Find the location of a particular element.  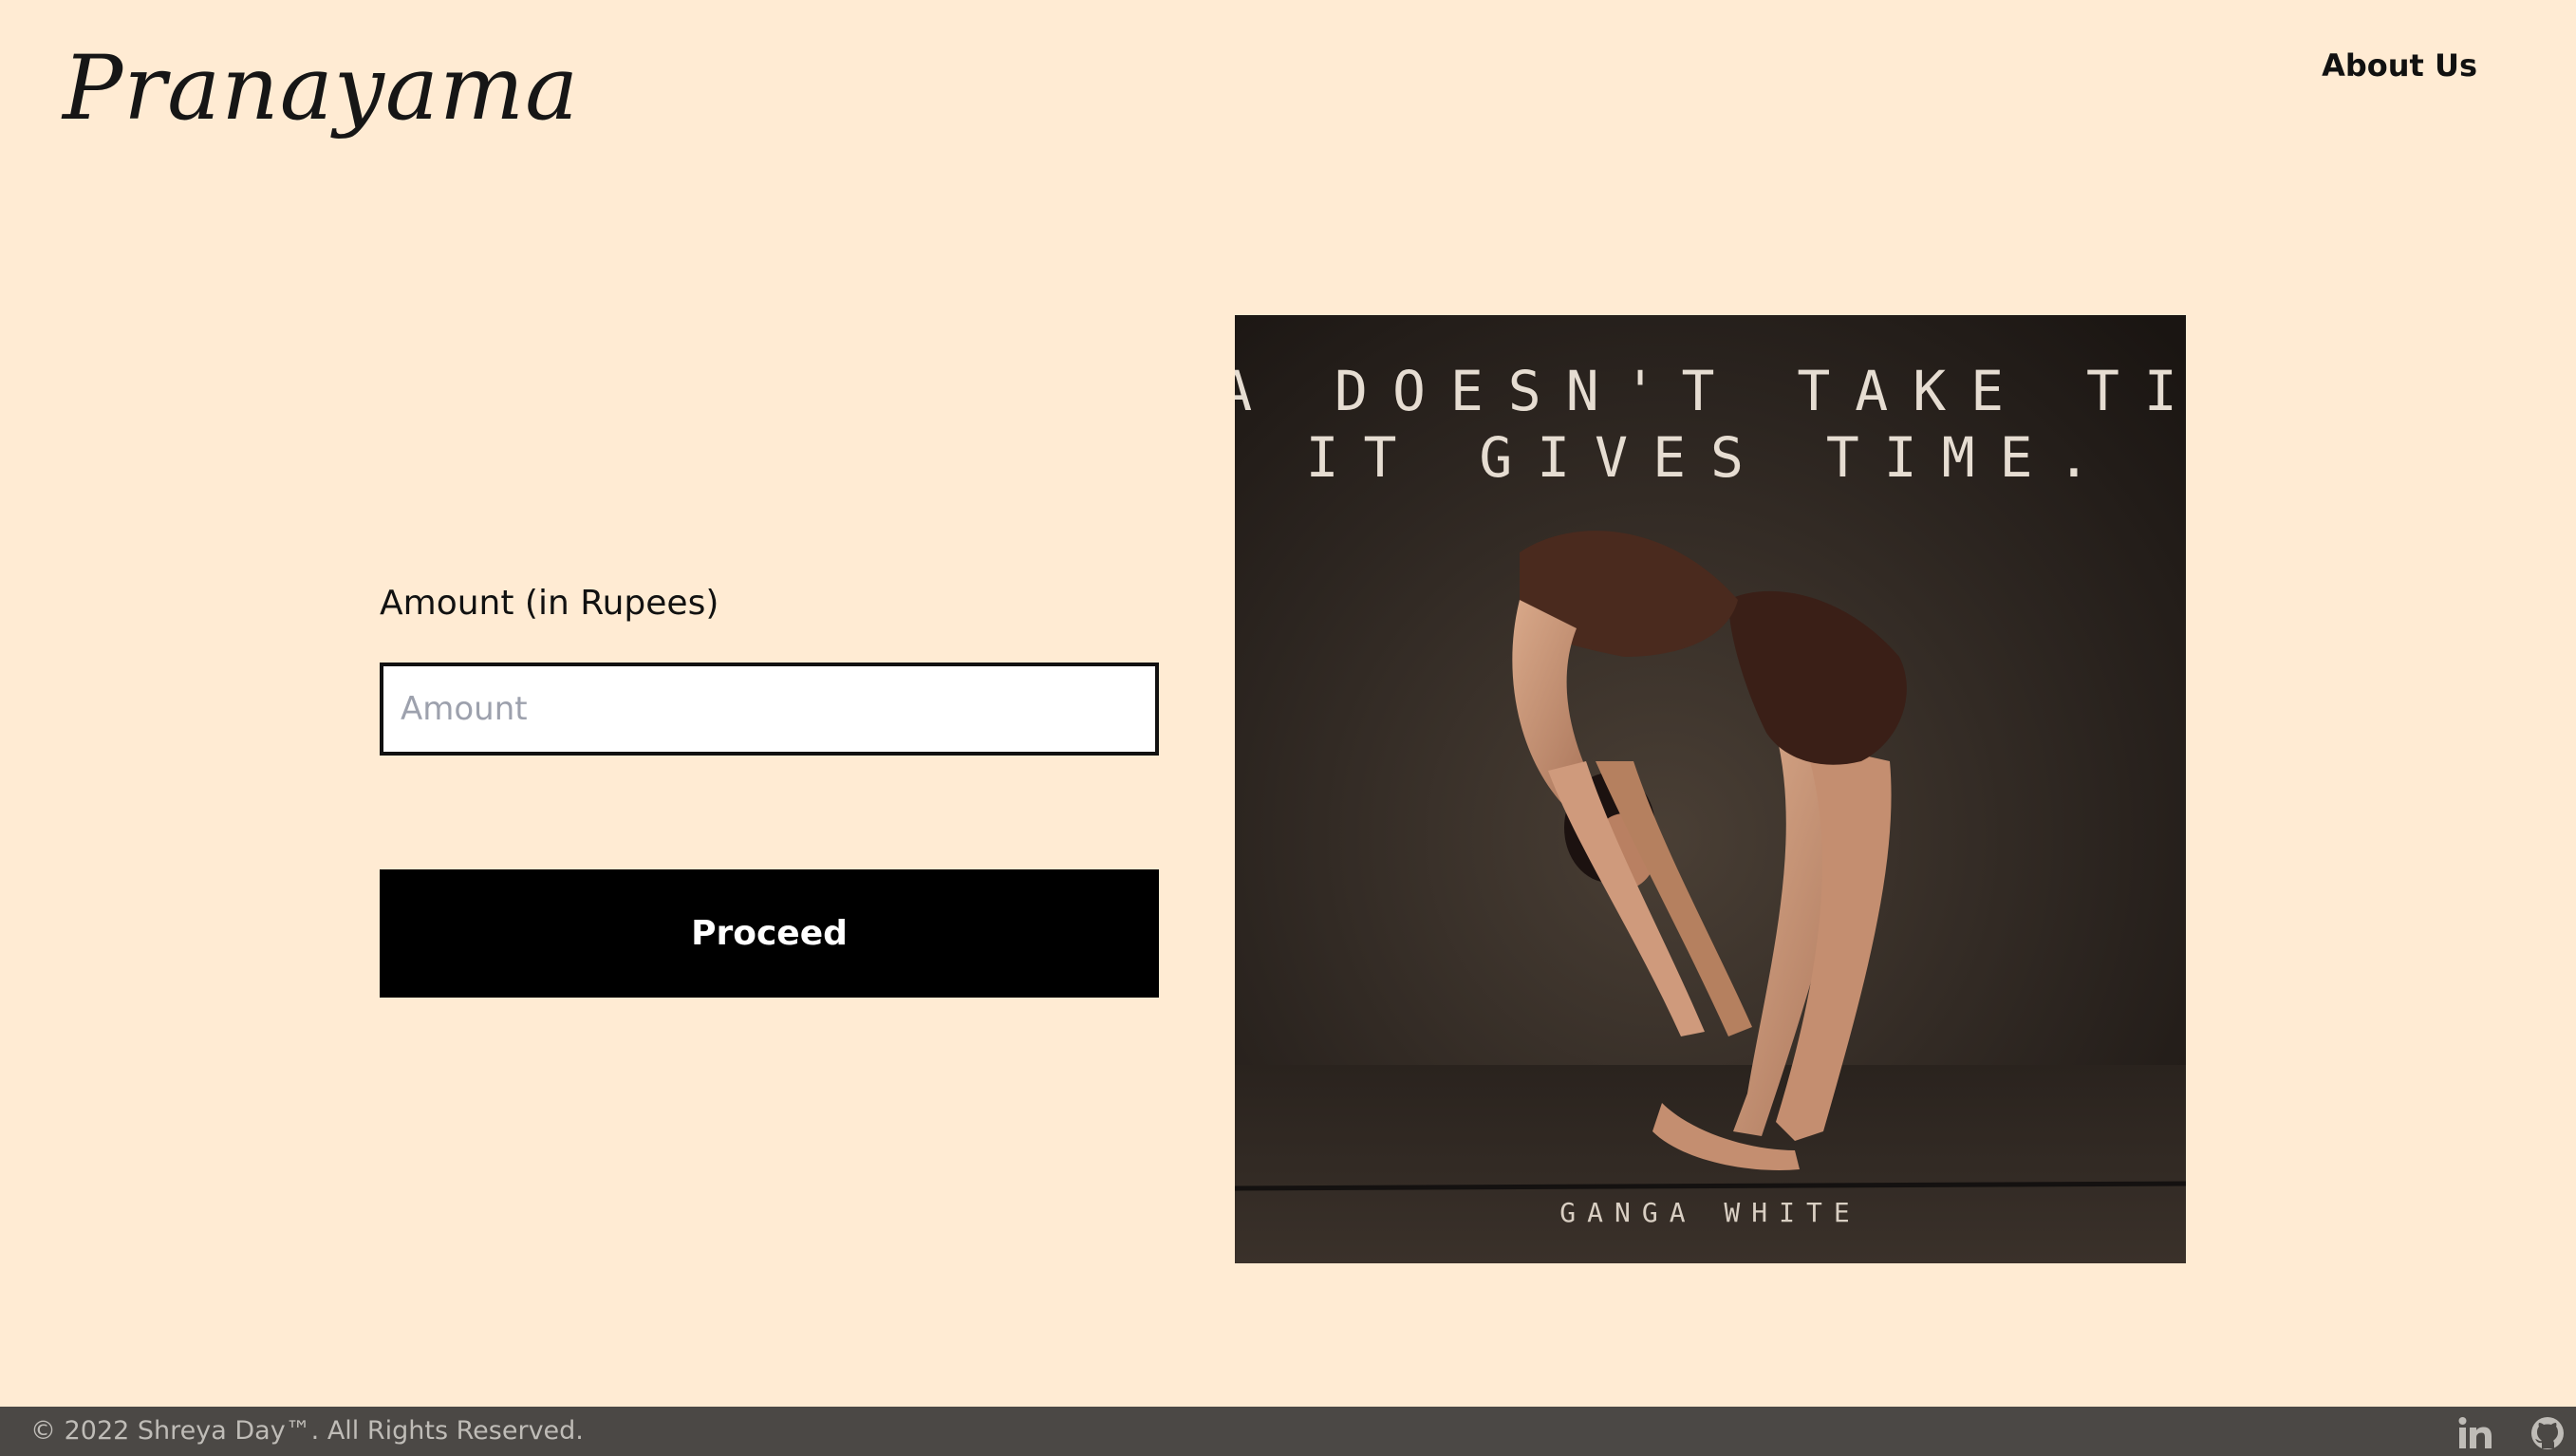

linkedin-icon is located at coordinates (2475, 1433).